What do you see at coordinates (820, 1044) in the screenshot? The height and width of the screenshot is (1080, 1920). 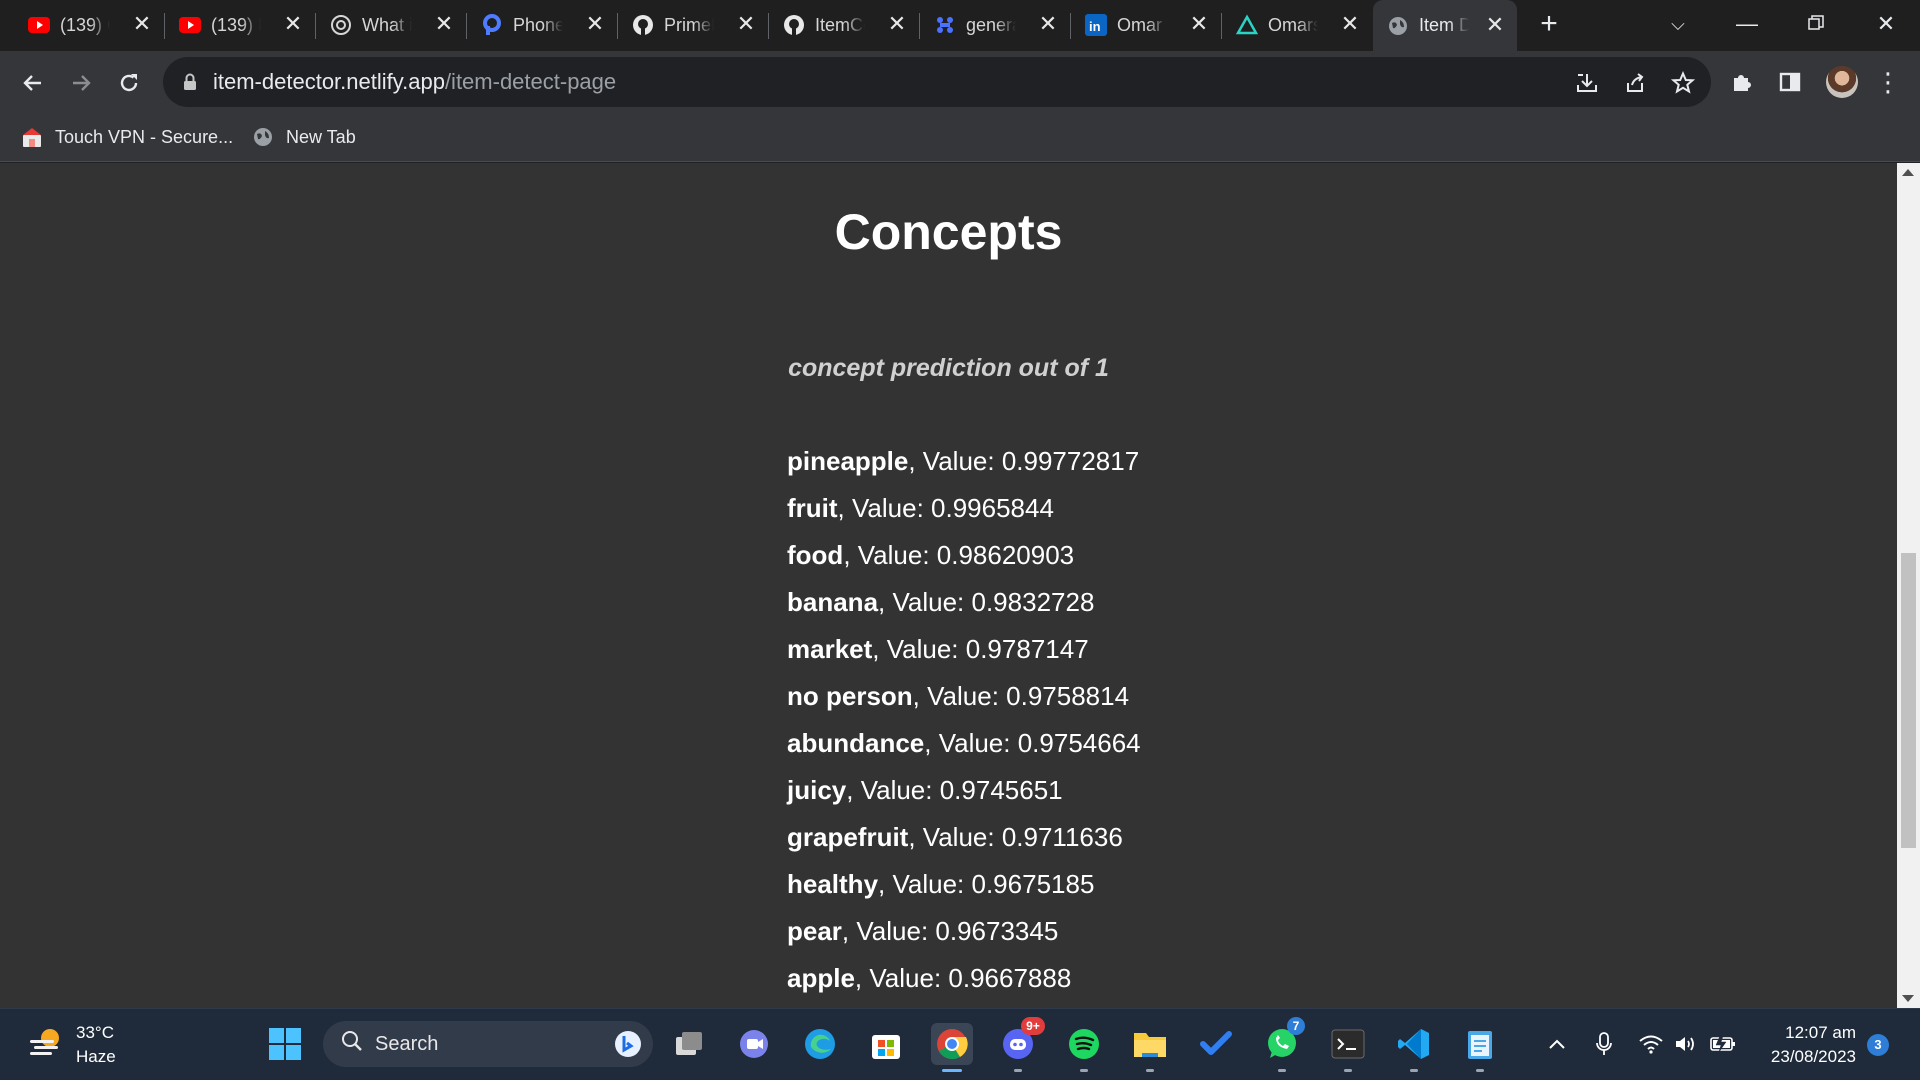 I see `edge-button` at bounding box center [820, 1044].